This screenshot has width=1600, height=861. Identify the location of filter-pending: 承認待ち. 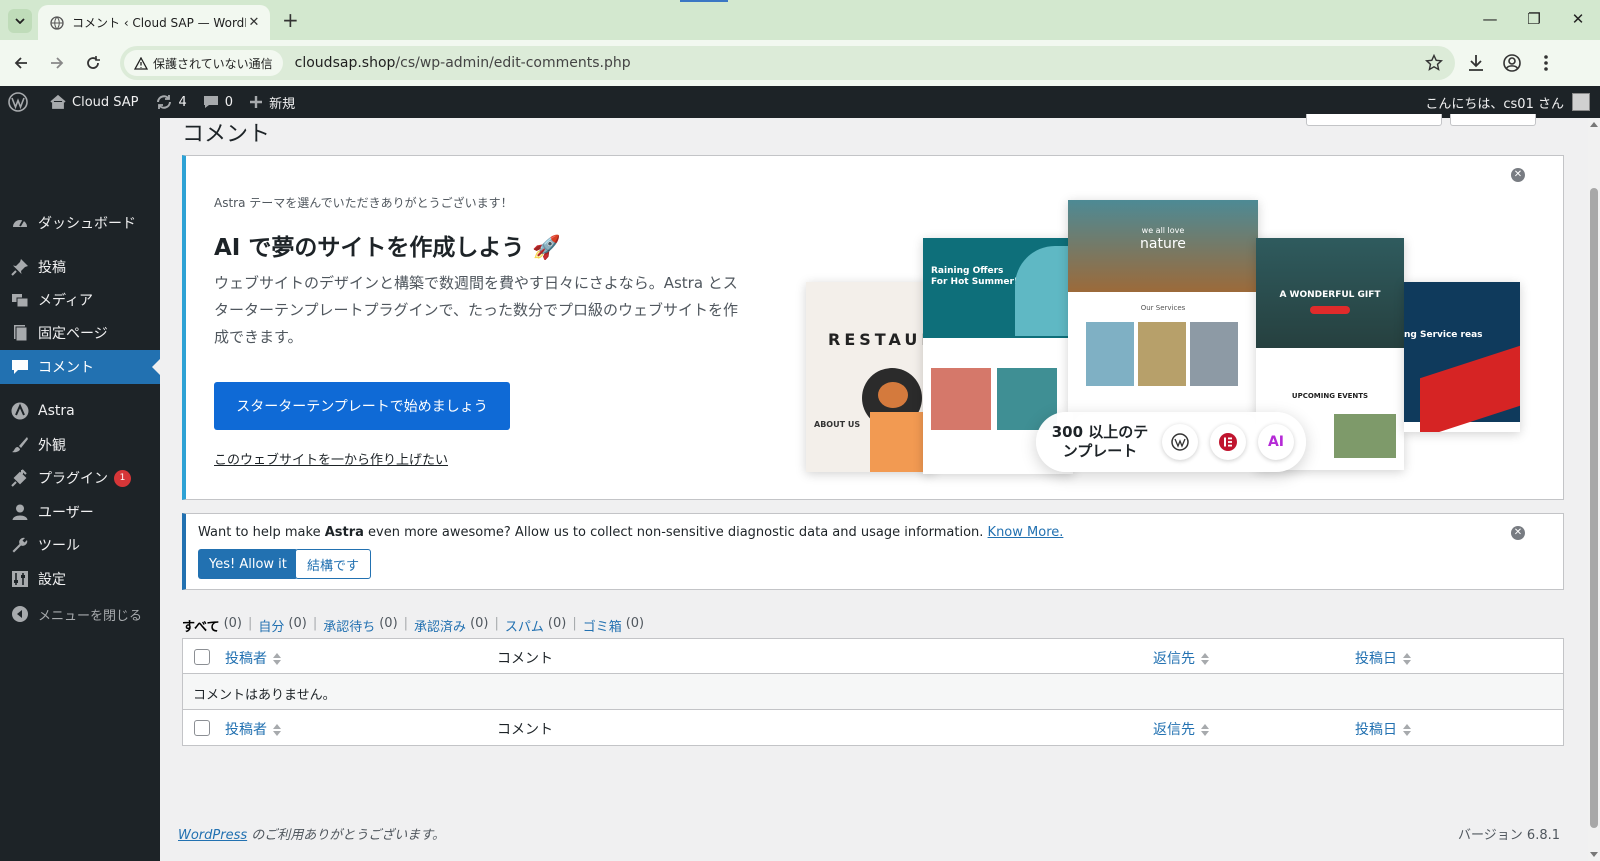
(349, 625).